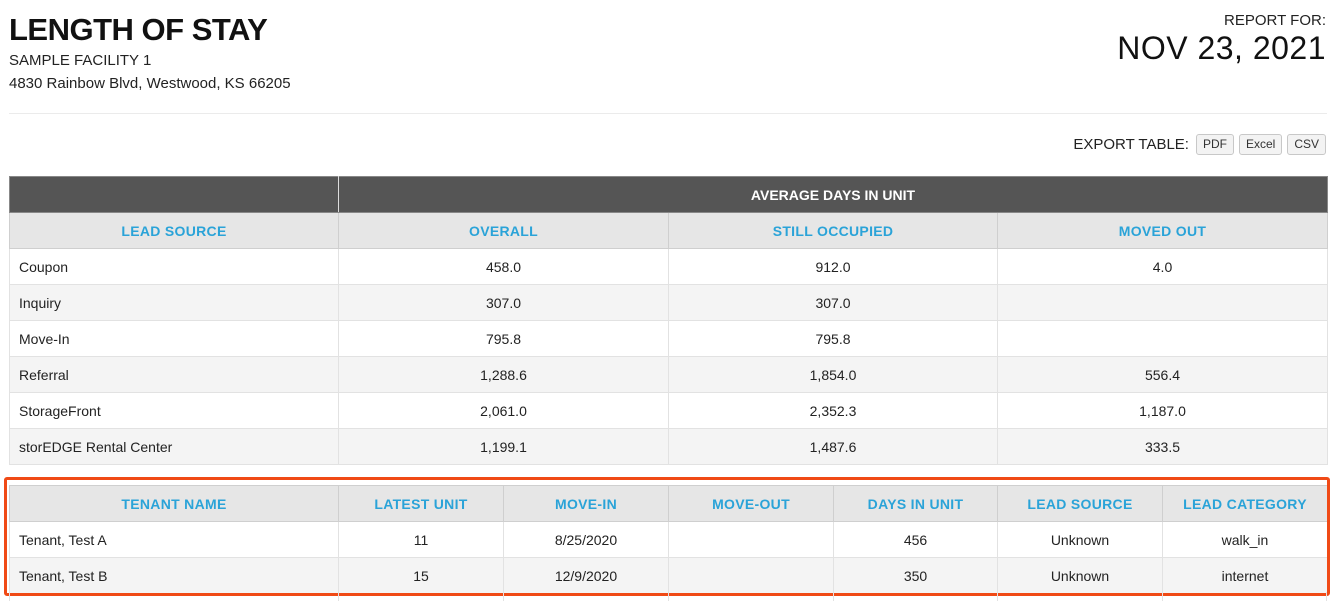  I want to click on report-date: NOV 23, 2021, so click(1221, 48).